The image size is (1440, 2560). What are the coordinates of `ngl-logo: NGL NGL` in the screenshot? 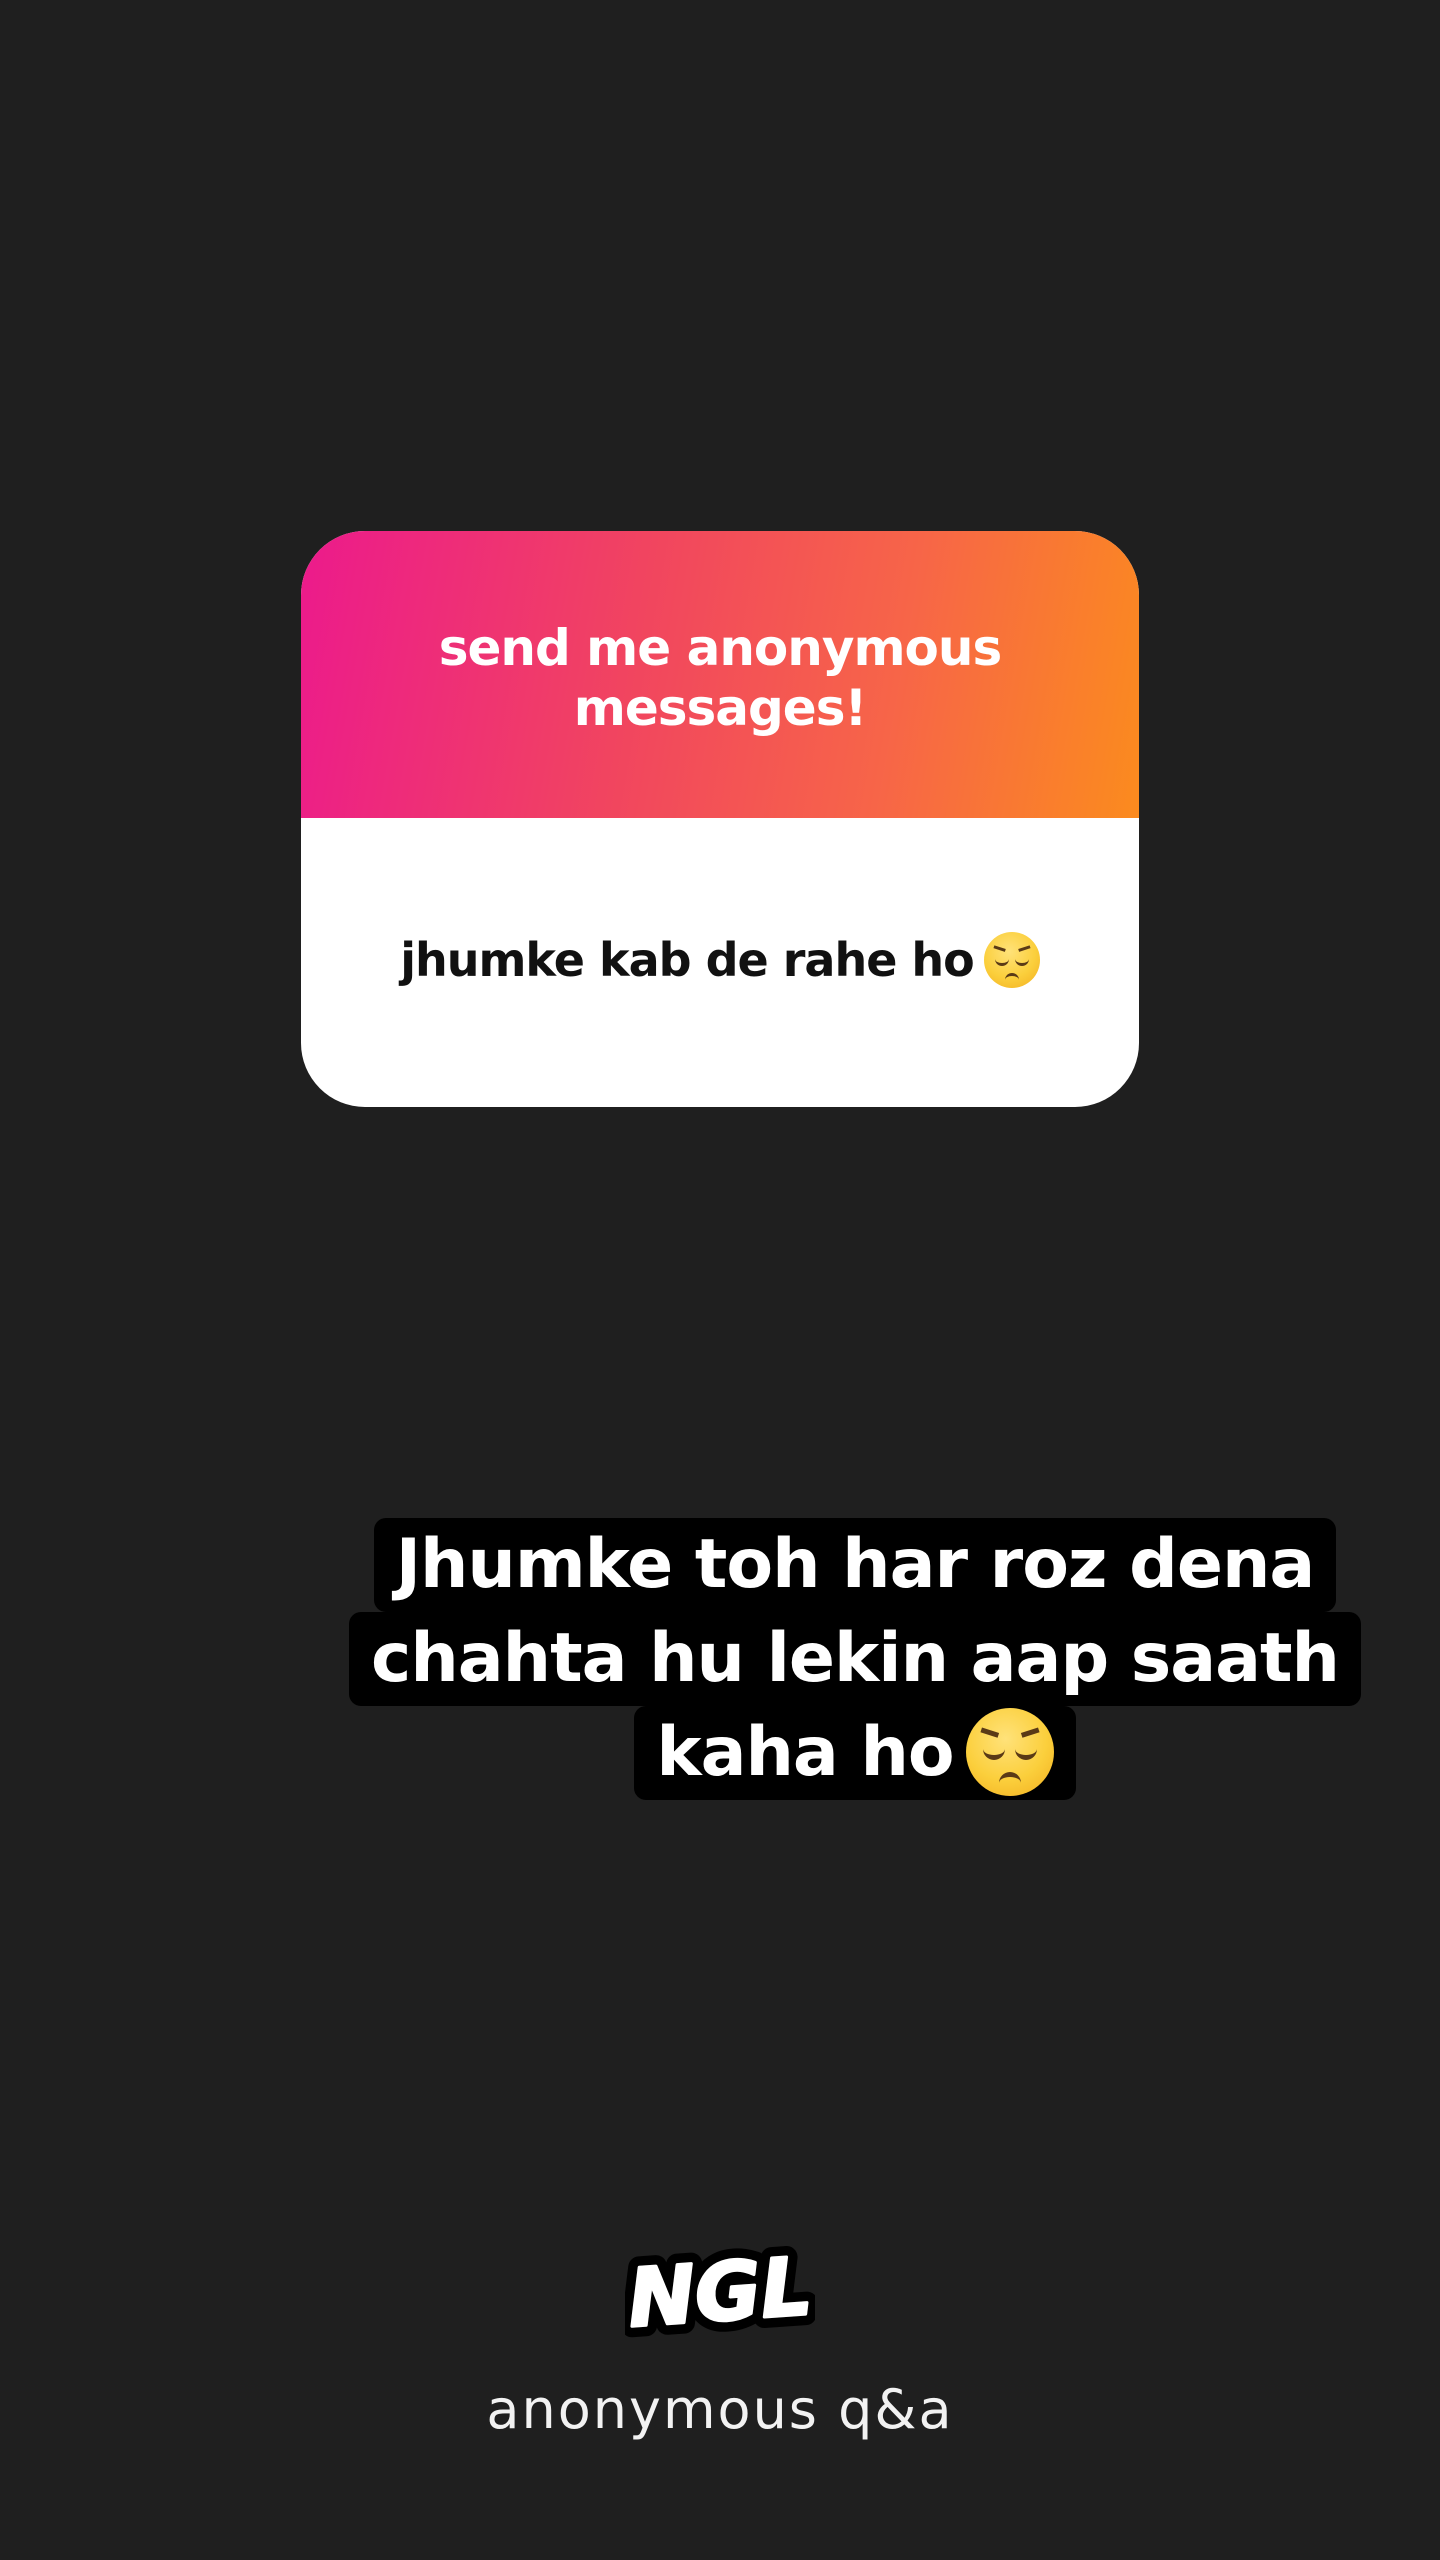 It's located at (720, 2293).